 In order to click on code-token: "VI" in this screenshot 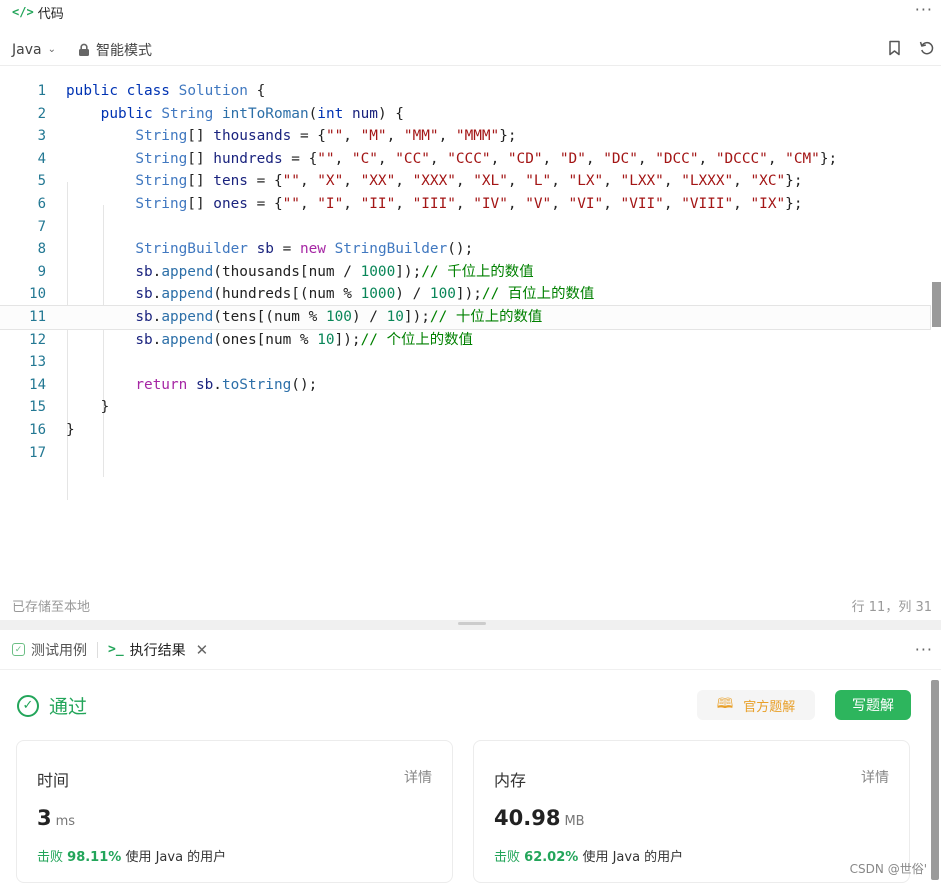, I will do `click(586, 203)`.